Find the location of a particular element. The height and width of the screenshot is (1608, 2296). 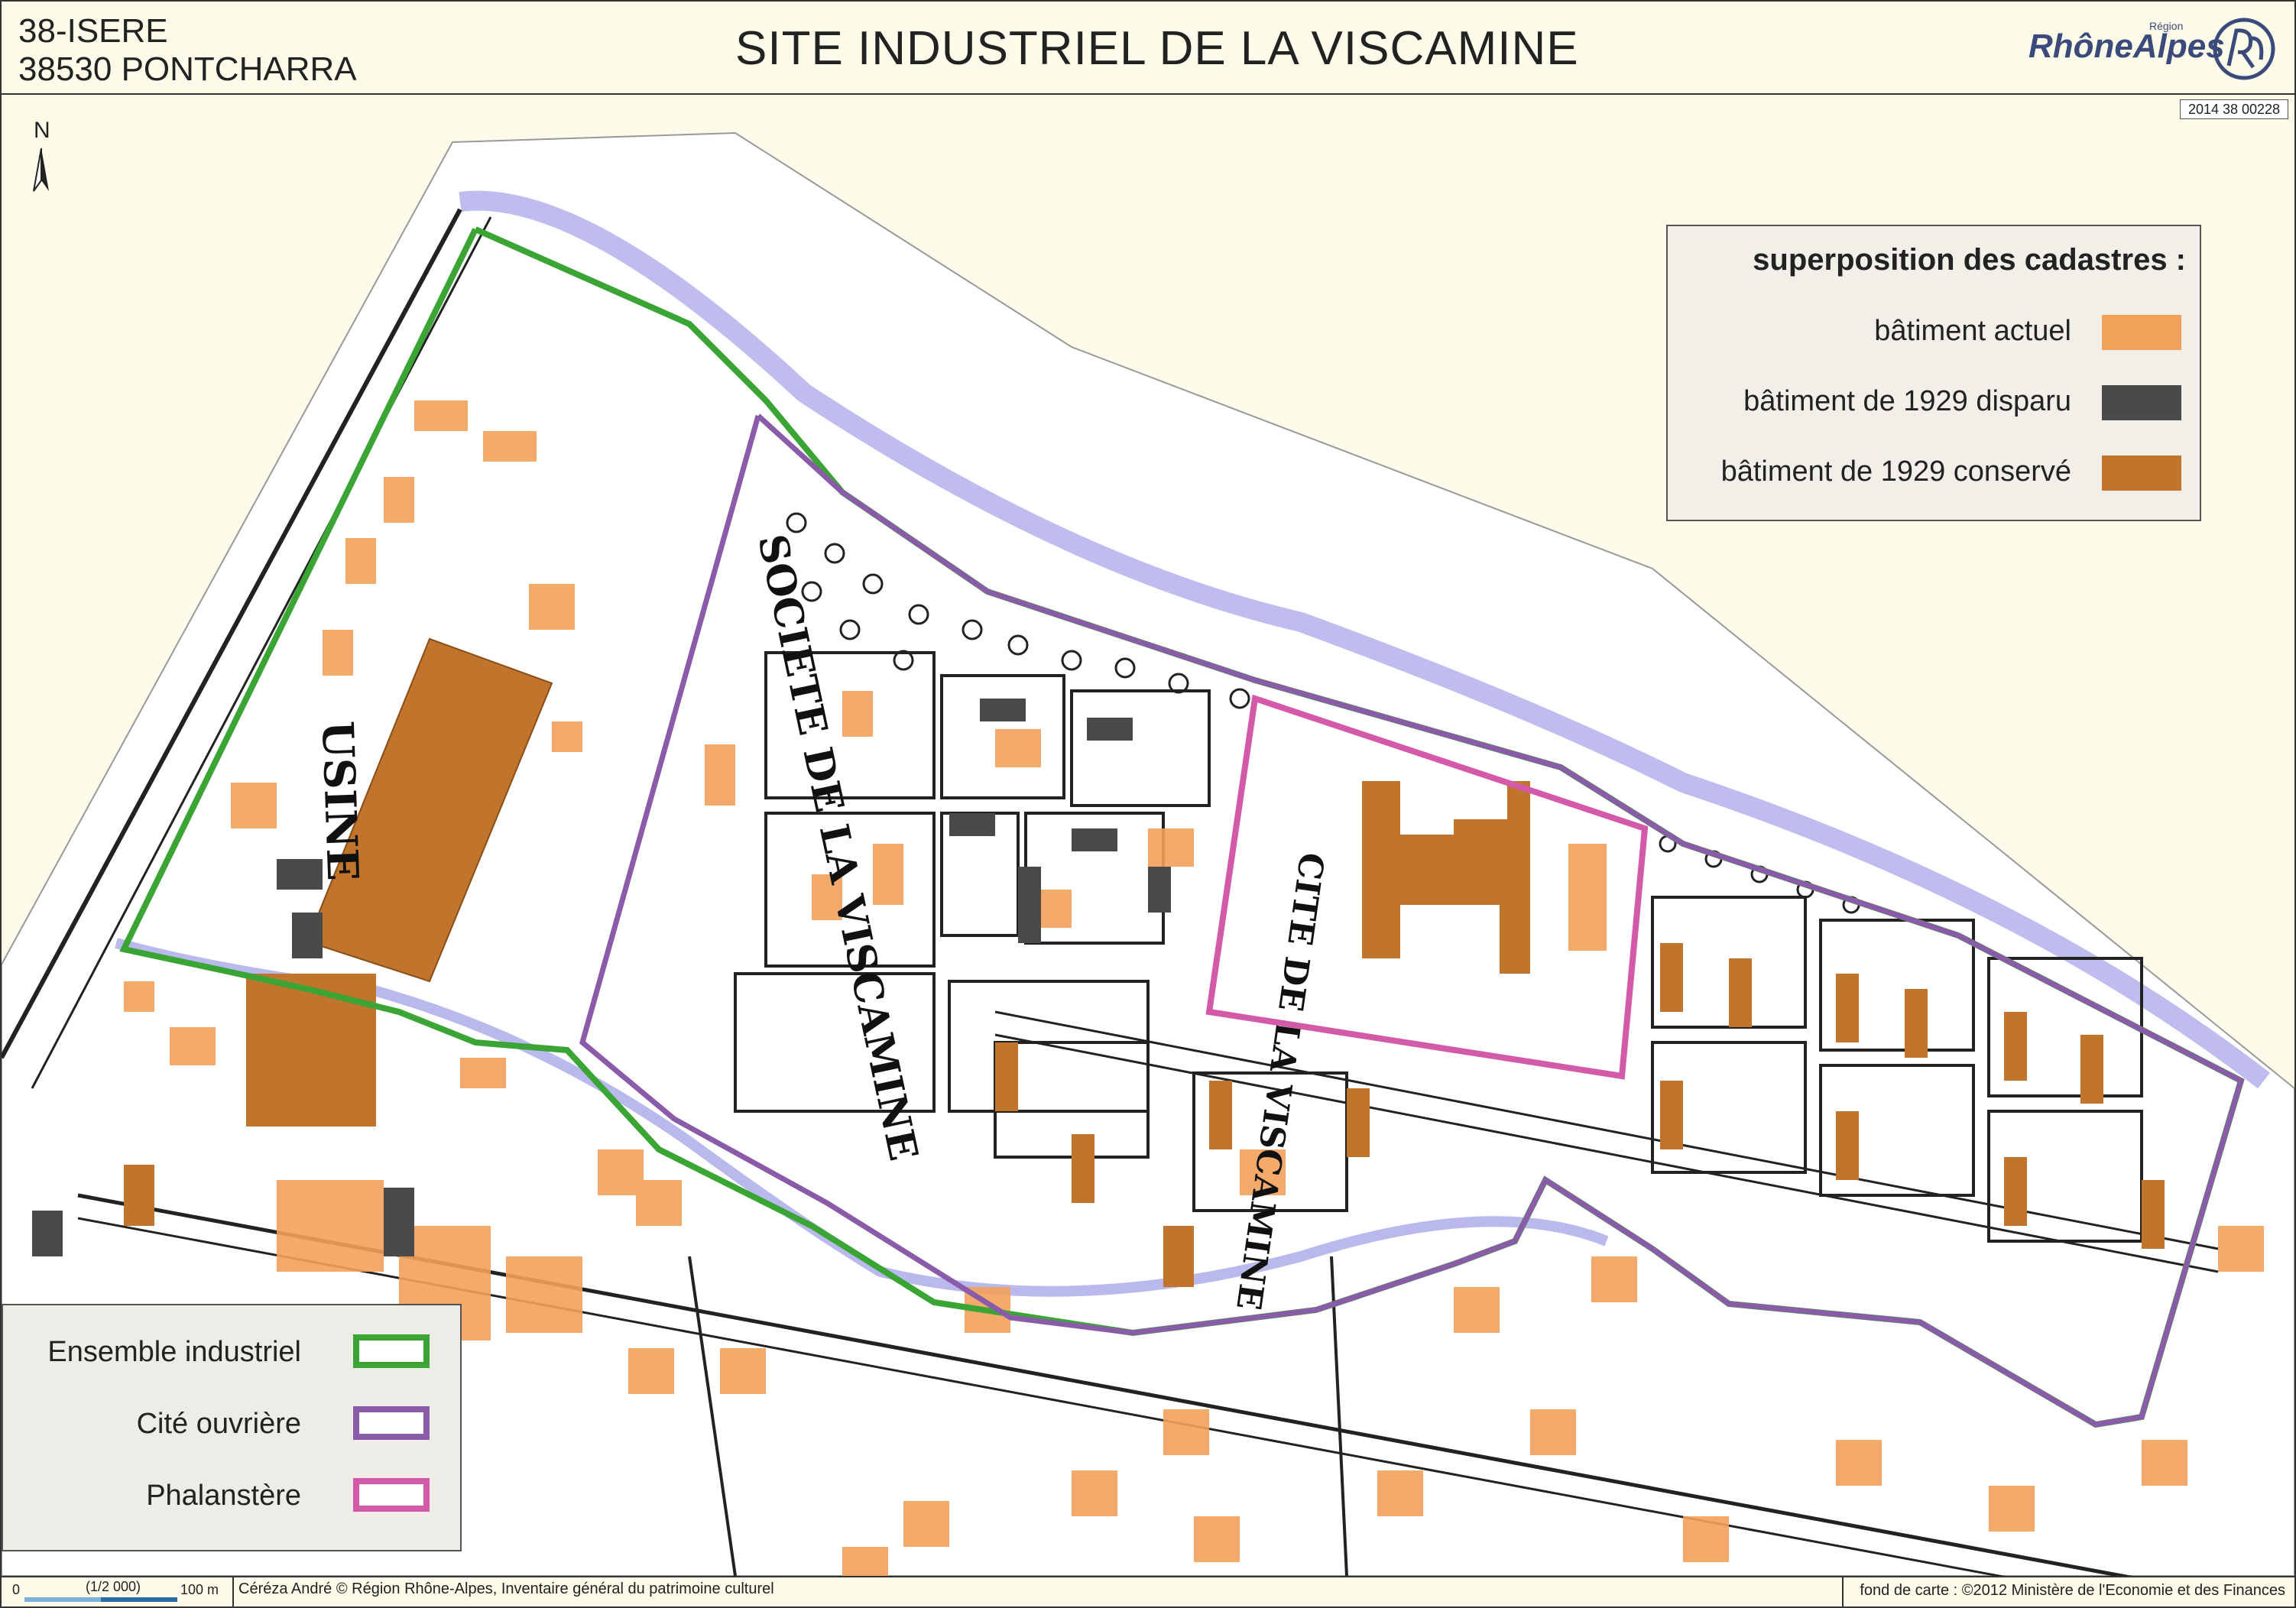

legend-item-phalanstere: Phalanstère is located at coordinates (231, 1498).